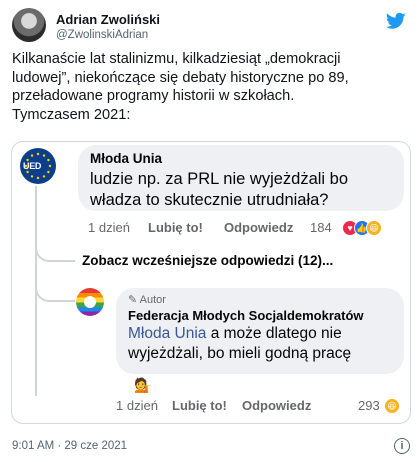 The image size is (420, 462). Describe the element at coordinates (71, 114) in the screenshot. I see `tweet-text-line: Tymczasem 2021:` at that location.